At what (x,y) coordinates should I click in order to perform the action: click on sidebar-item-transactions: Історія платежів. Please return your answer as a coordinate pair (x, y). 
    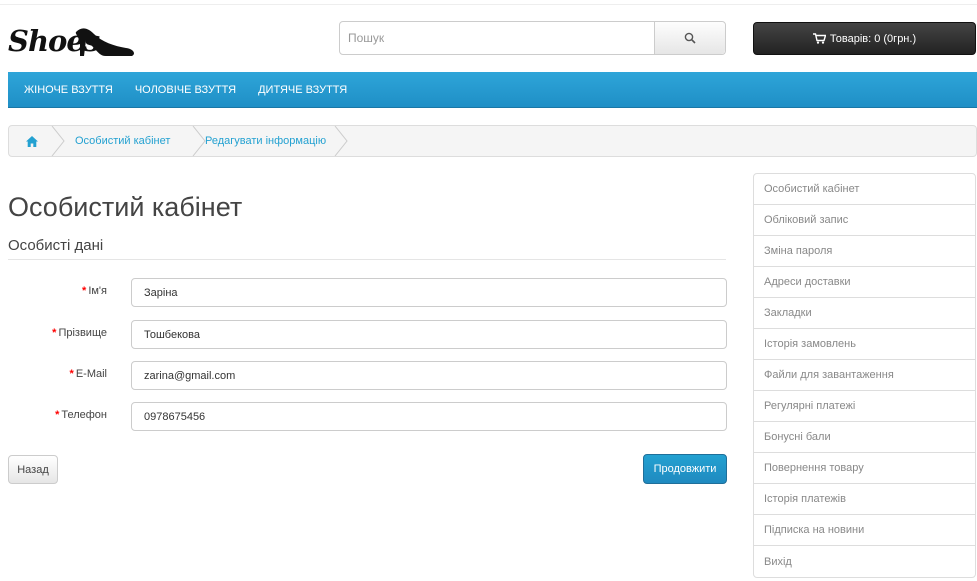
    Looking at the image, I should click on (864, 499).